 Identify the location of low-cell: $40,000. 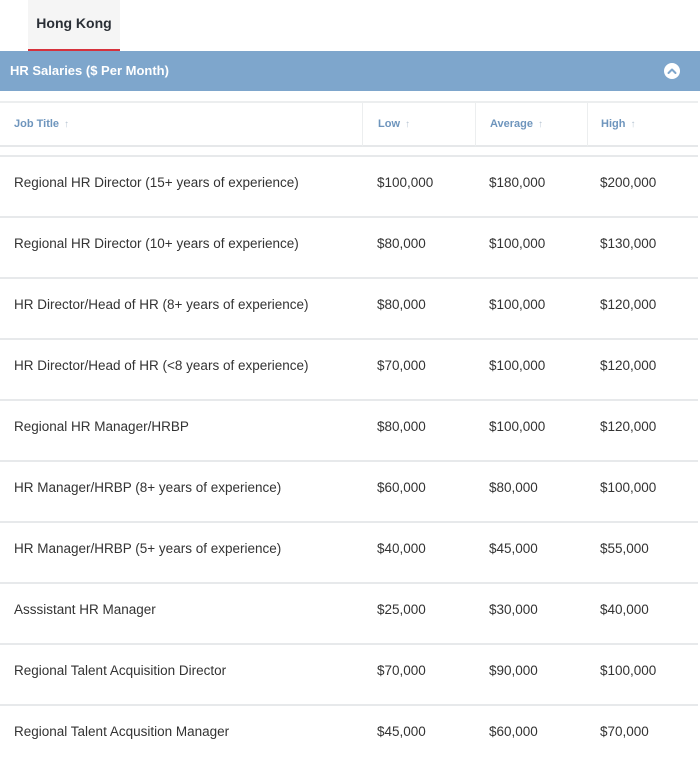
(418, 547).